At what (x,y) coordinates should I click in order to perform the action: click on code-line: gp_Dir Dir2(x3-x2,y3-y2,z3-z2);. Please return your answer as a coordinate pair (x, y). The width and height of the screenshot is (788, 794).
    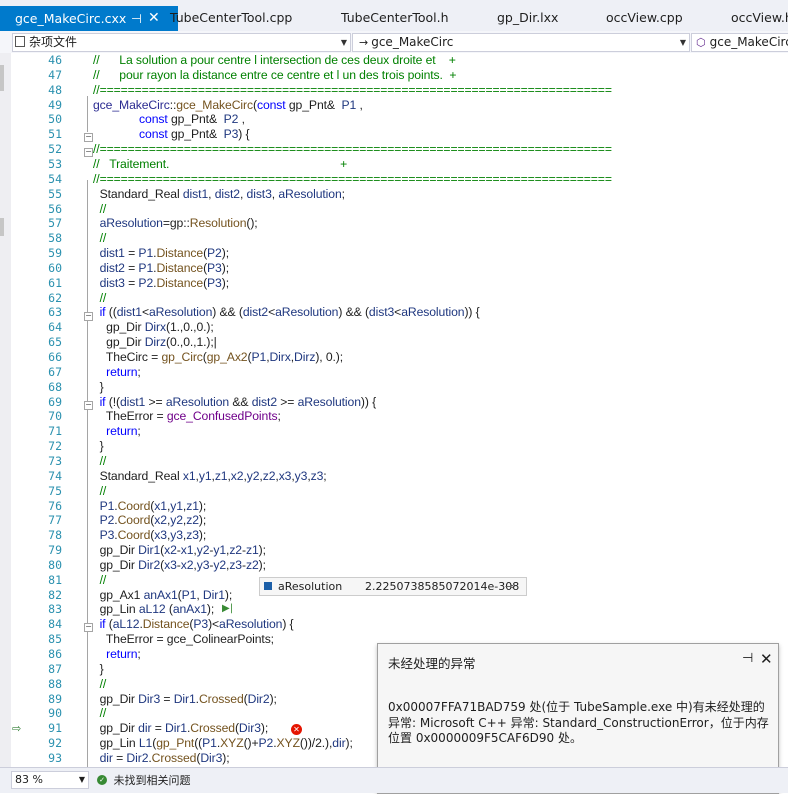
    Looking at the image, I should click on (179, 565).